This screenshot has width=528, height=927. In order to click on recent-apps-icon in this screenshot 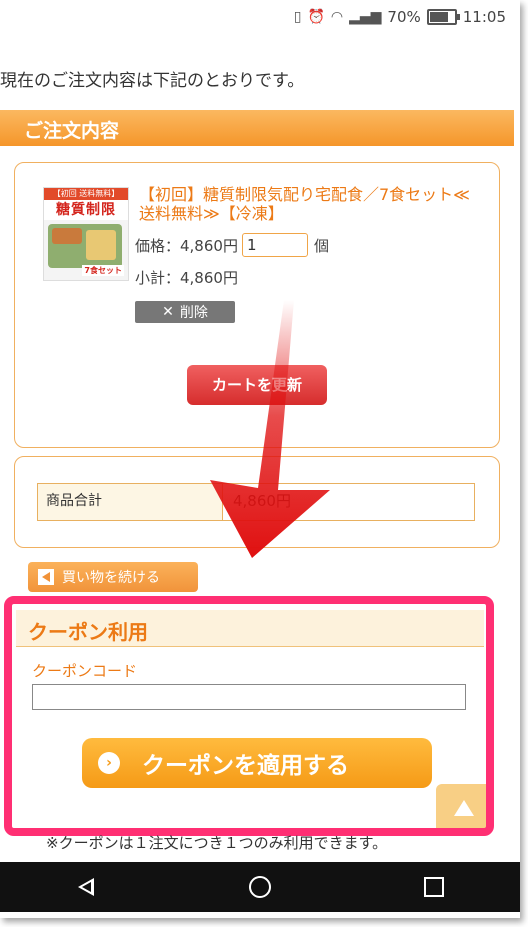, I will do `click(433, 887)`.